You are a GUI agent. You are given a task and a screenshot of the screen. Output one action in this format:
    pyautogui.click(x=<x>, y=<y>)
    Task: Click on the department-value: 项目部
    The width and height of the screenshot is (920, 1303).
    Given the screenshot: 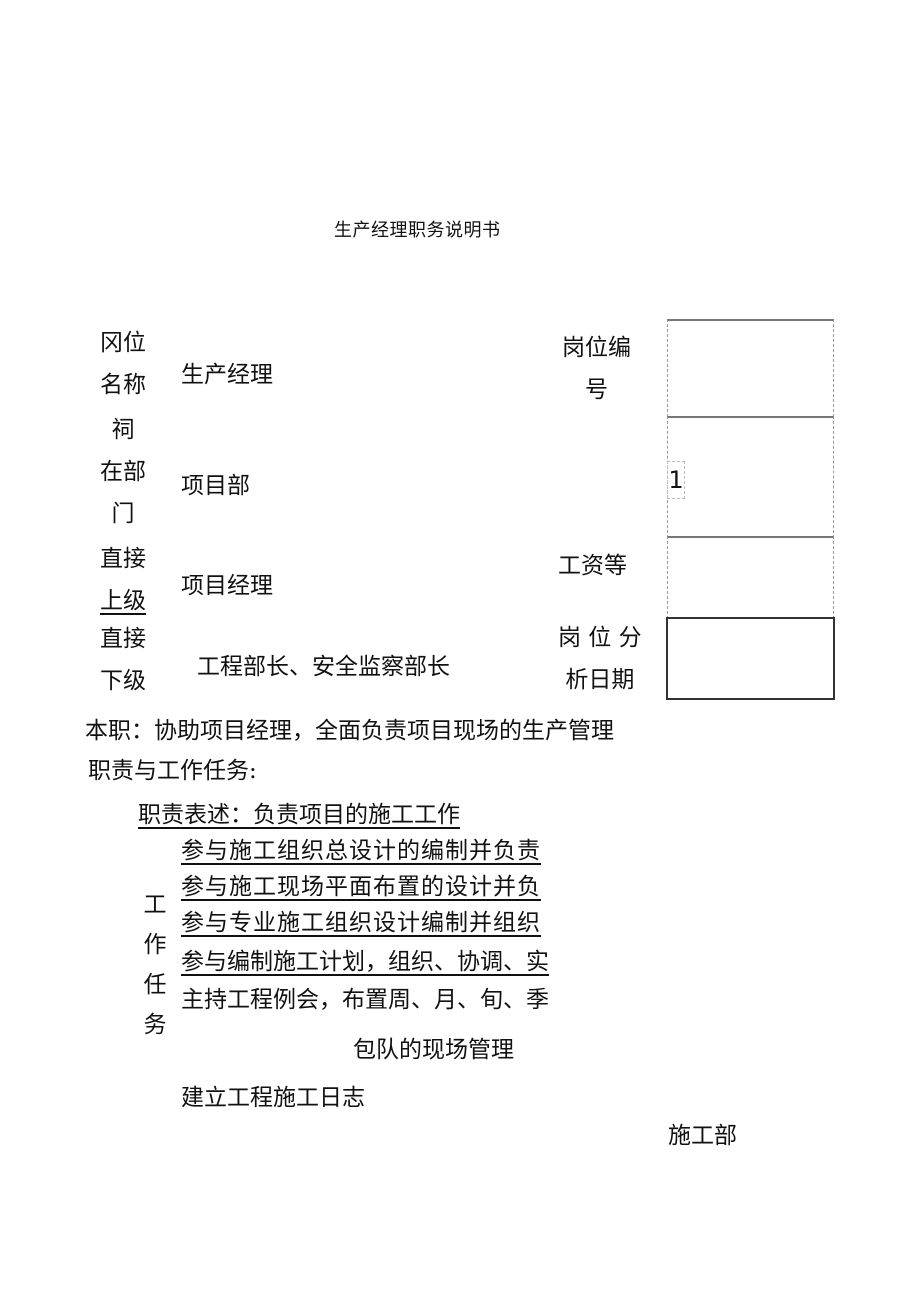 What is the action you would take?
    pyautogui.click(x=215, y=486)
    